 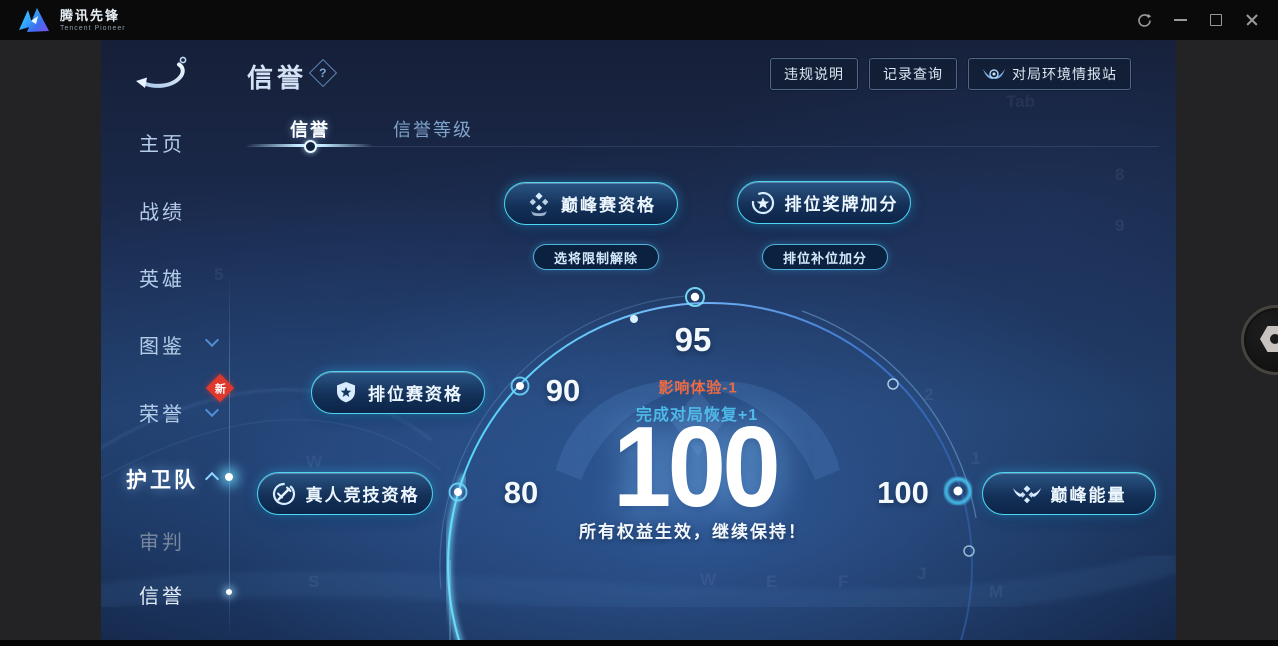 What do you see at coordinates (1120, 174) in the screenshot?
I see `background-letter: 8` at bounding box center [1120, 174].